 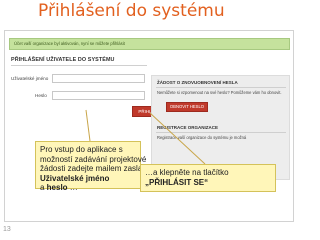 What do you see at coordinates (177, 182) in the screenshot?
I see `callout-button-name: „PŘIHLÁSIT SE“` at bounding box center [177, 182].